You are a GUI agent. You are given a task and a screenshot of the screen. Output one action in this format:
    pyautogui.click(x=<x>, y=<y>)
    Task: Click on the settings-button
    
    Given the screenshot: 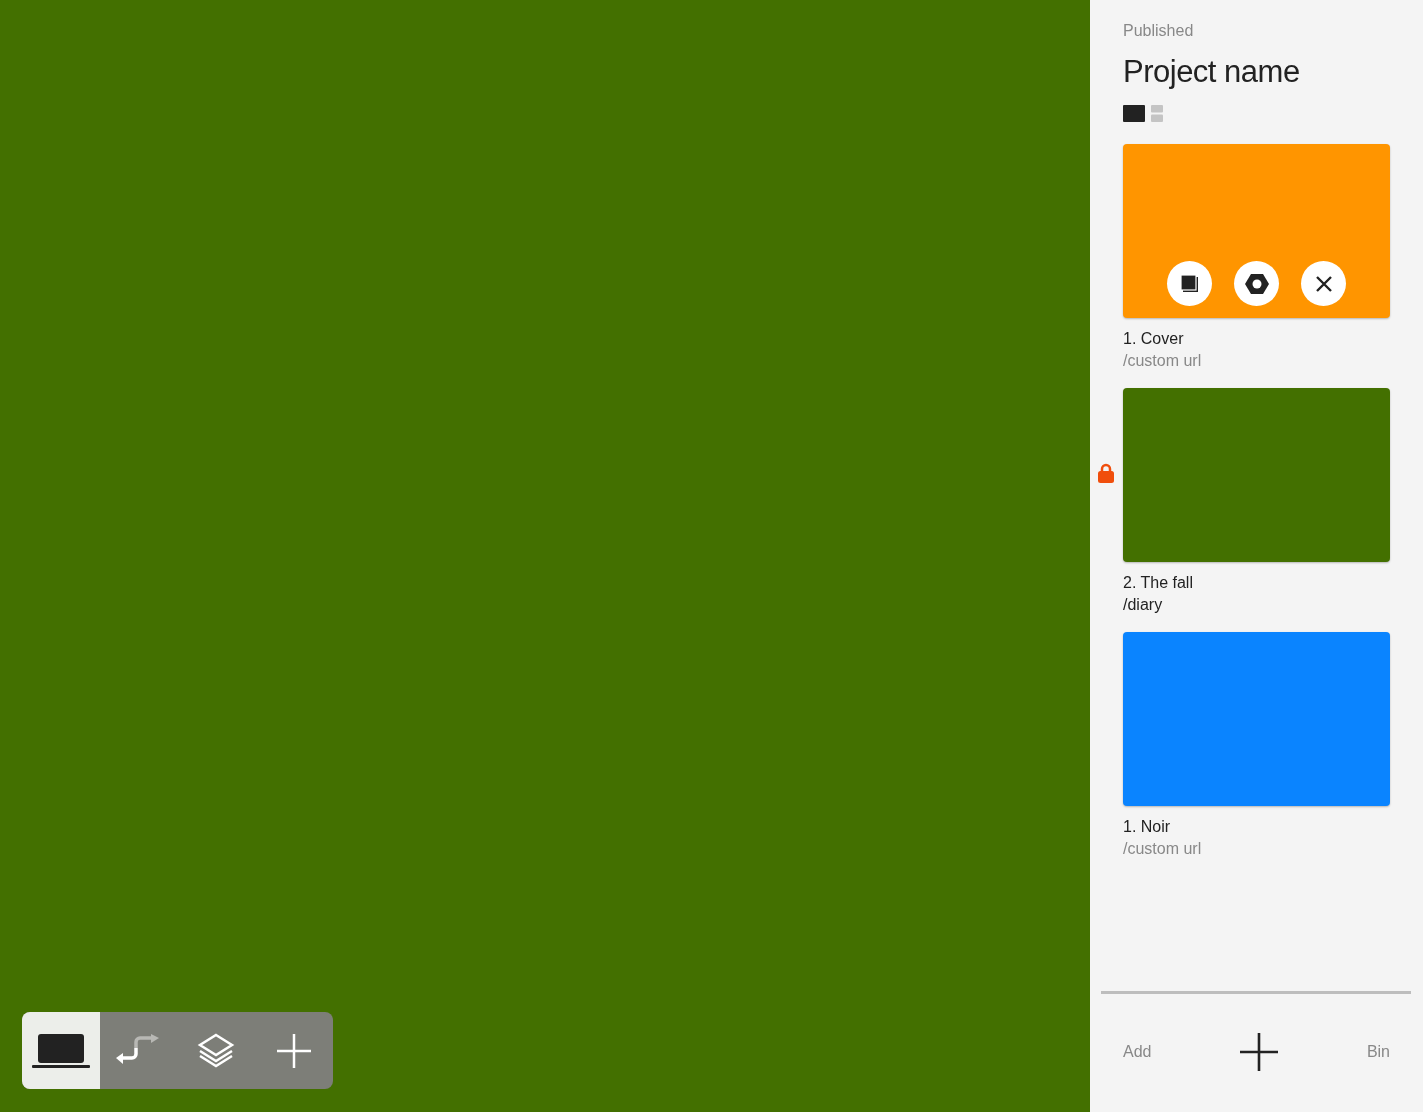 What is the action you would take?
    pyautogui.click(x=1256, y=283)
    